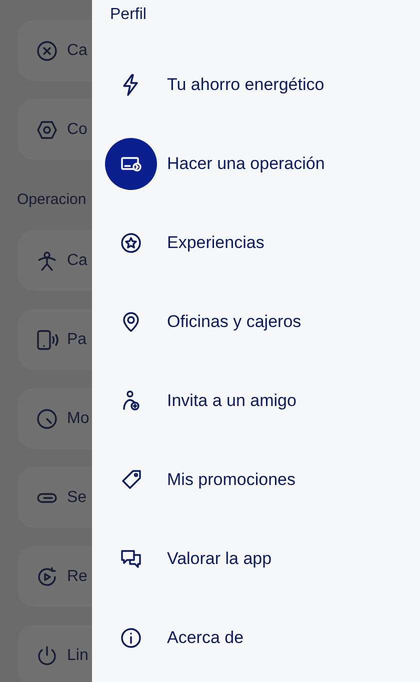 The image size is (420, 682). Describe the element at coordinates (47, 260) in the screenshot. I see `person-icon` at that location.